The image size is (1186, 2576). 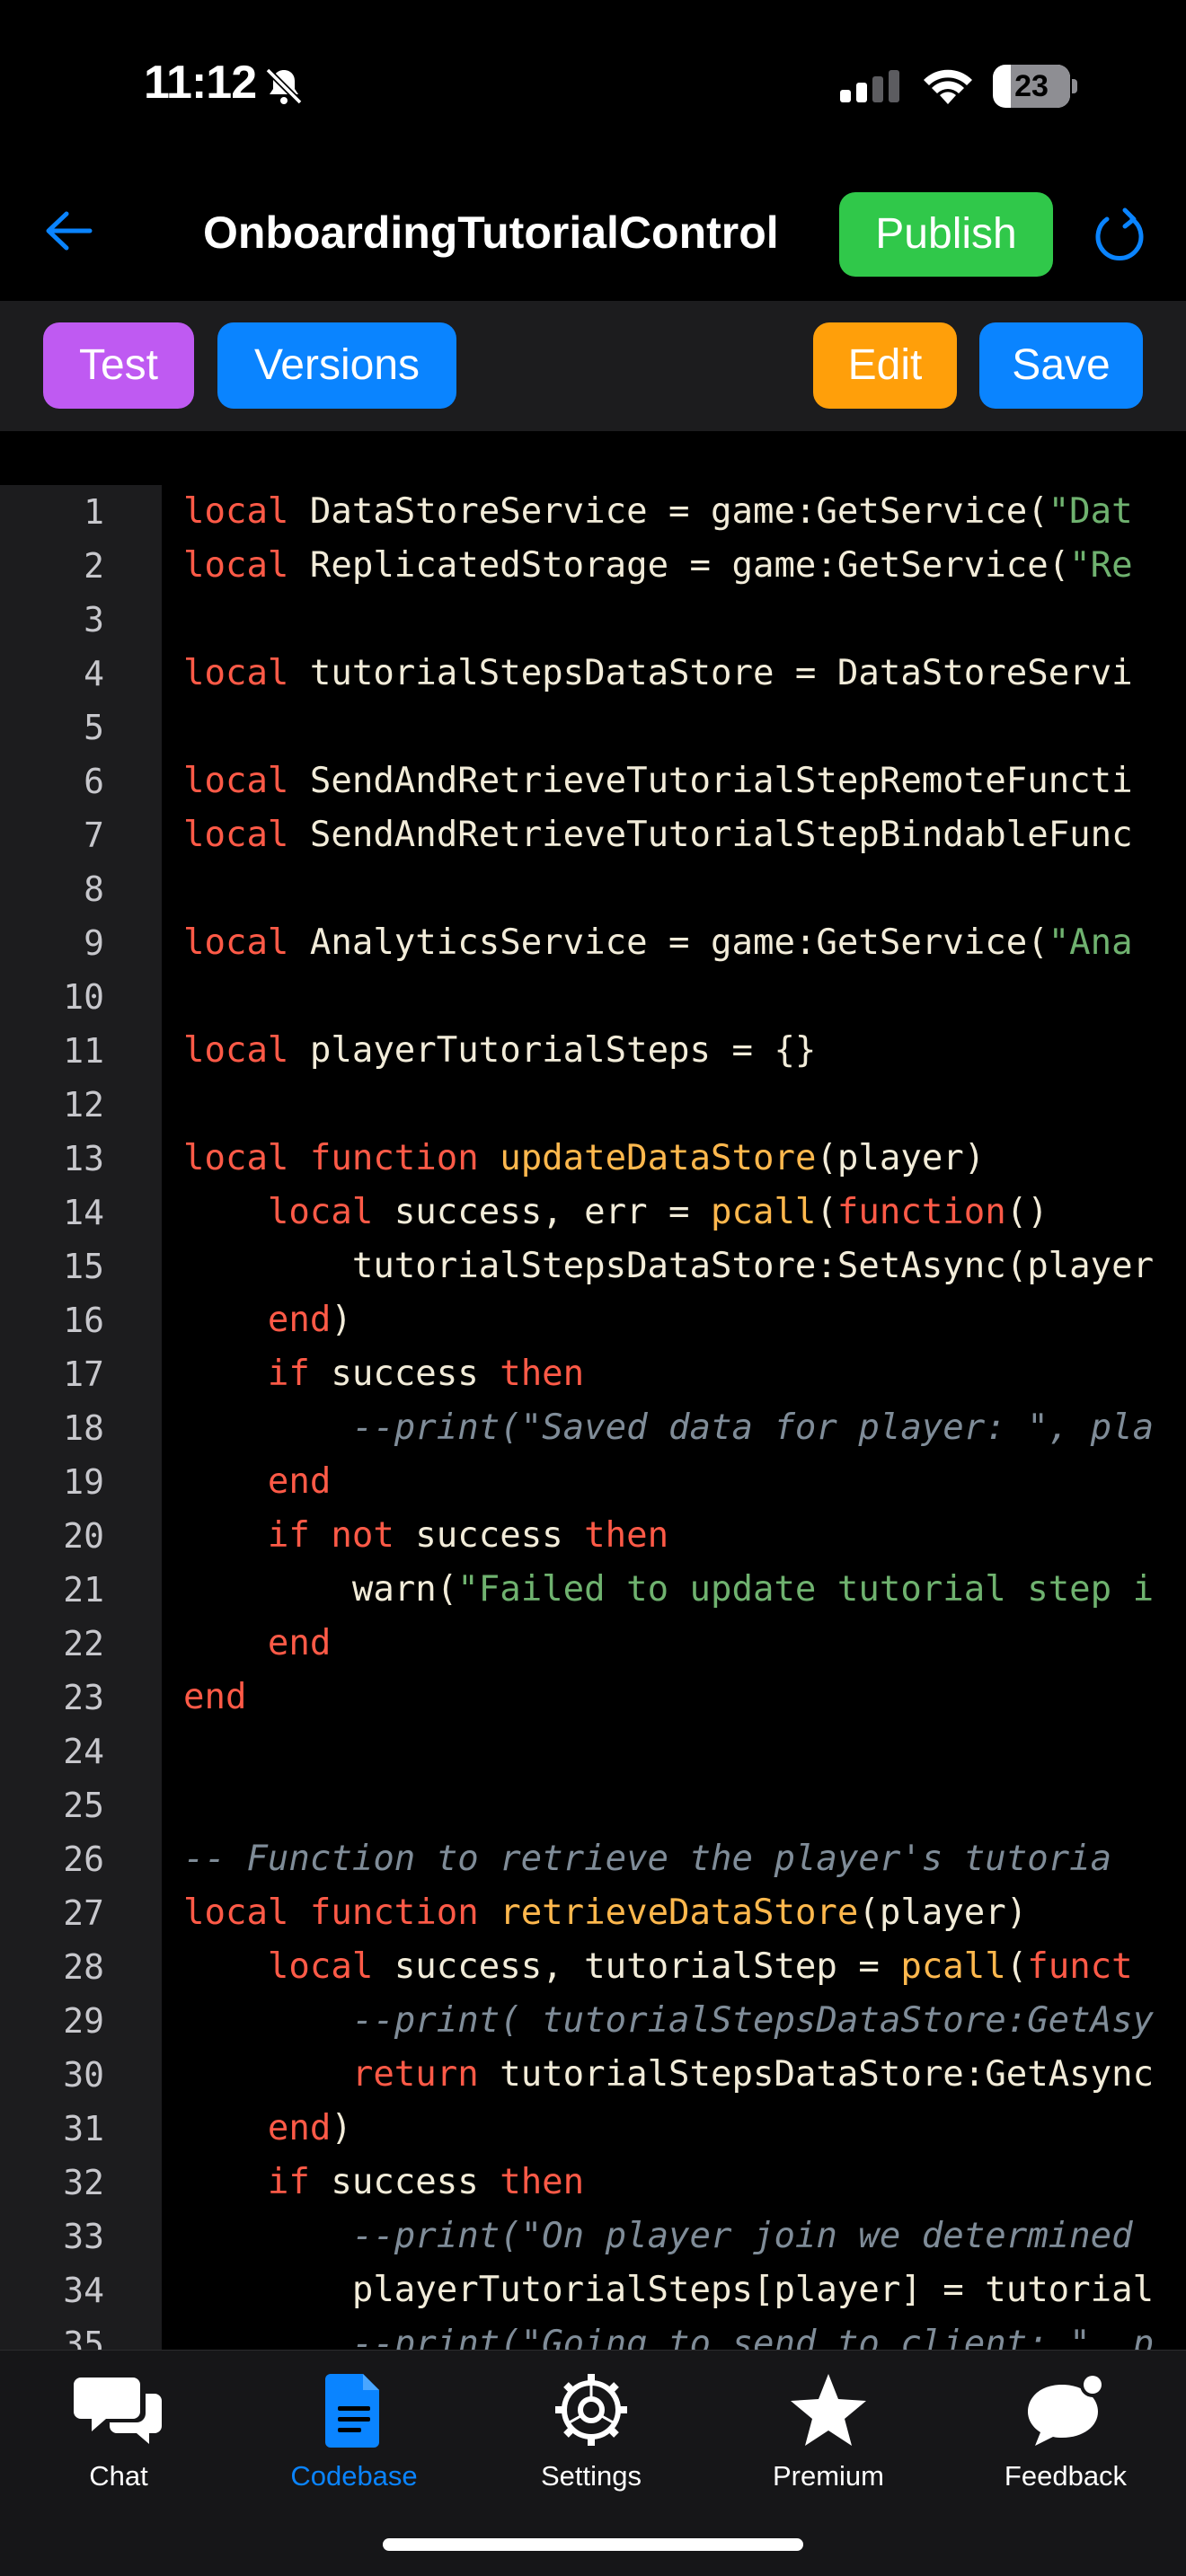 I want to click on code-token: tutorialStepsDataStore:SetAsync(player, so click(x=669, y=1266).